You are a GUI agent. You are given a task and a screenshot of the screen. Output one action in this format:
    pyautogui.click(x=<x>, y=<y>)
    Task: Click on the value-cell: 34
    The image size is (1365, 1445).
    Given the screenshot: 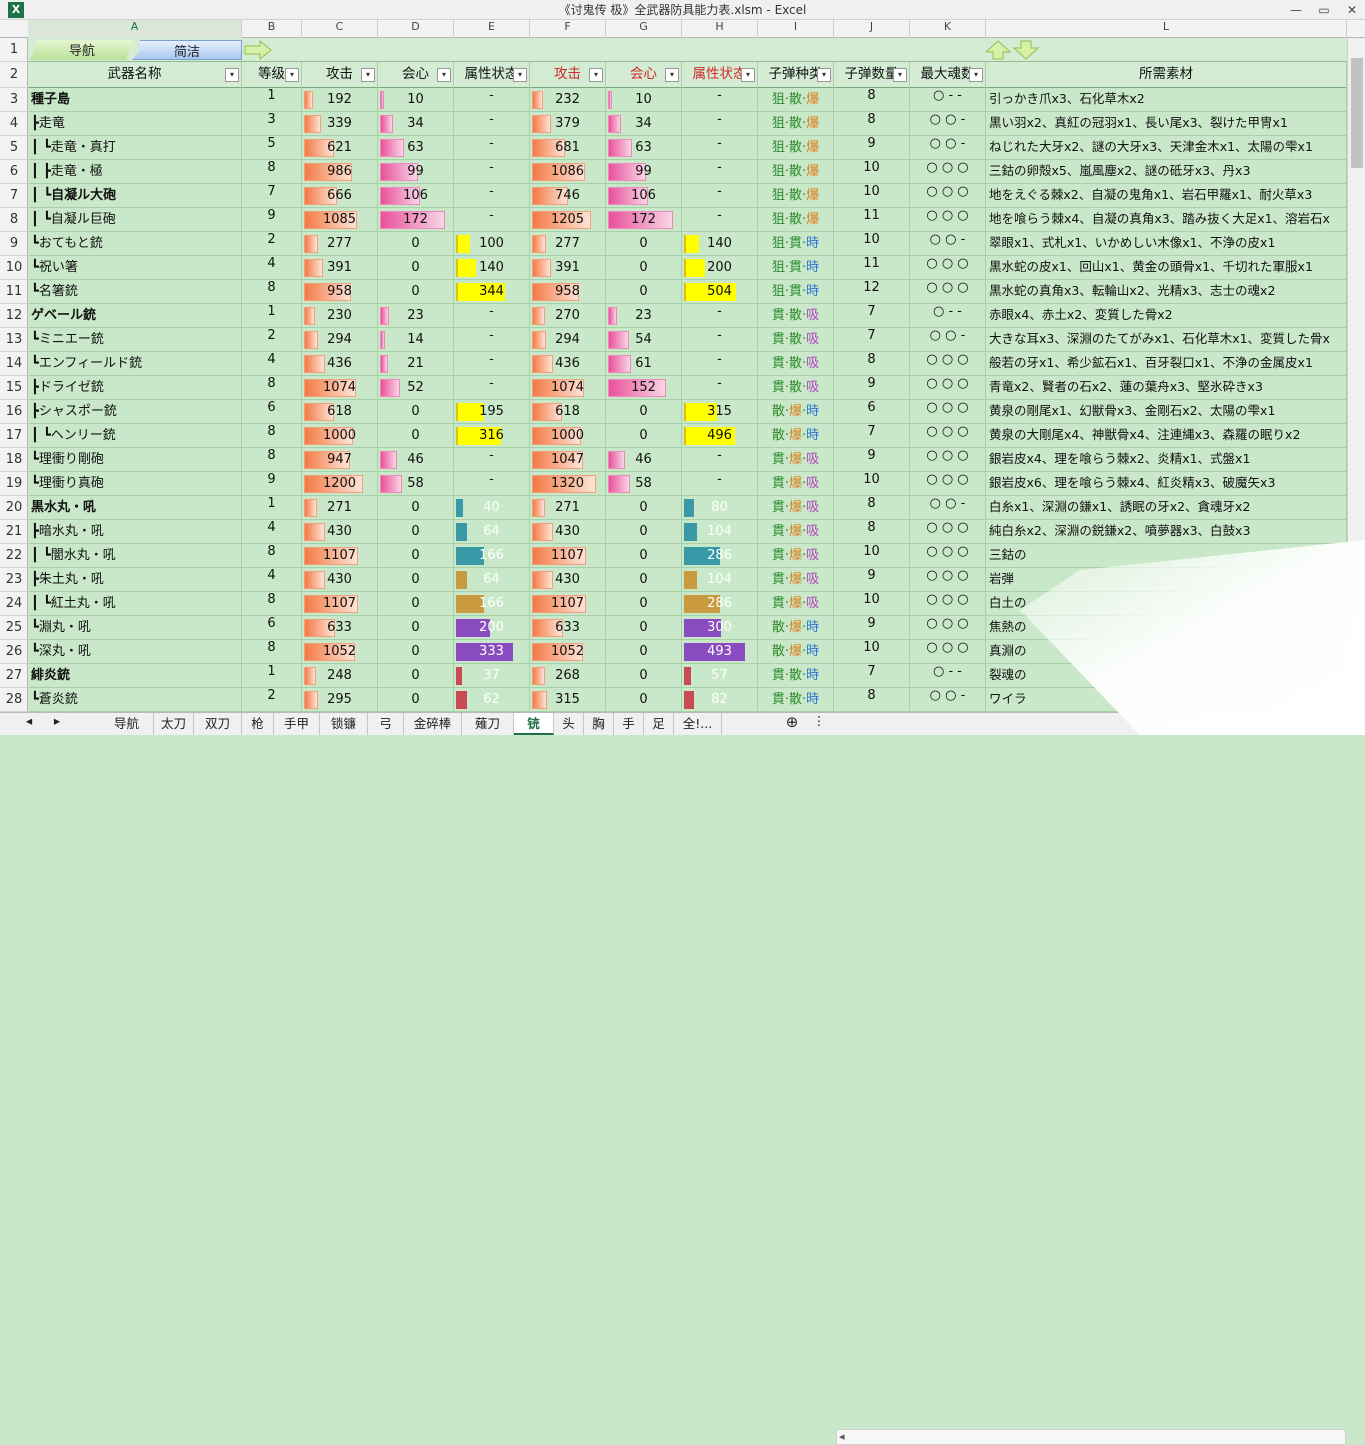 What is the action you would take?
    pyautogui.click(x=416, y=124)
    